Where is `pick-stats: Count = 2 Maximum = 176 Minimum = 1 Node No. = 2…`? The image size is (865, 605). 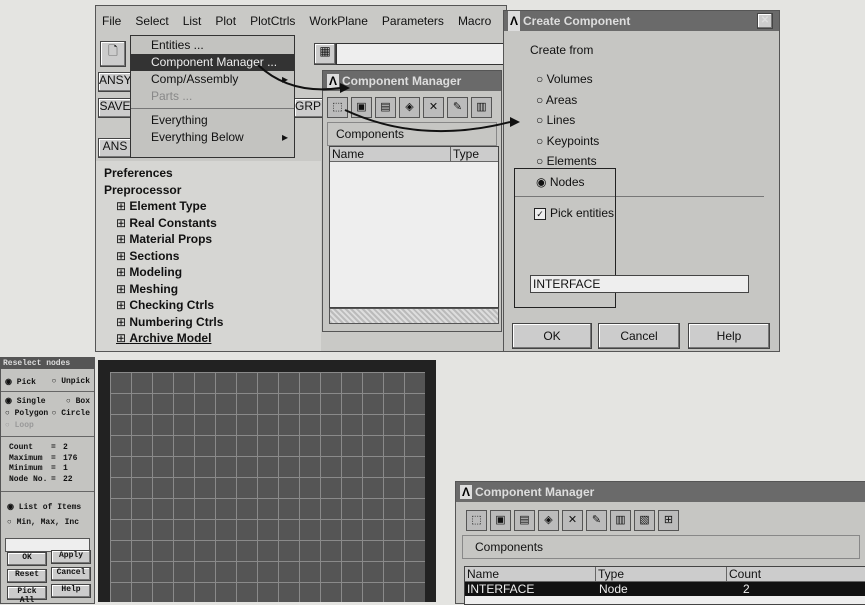
pick-stats: Count = 2 Maximum = 176 Minimum = 1 Node No. = 2… is located at coordinates (47, 463).